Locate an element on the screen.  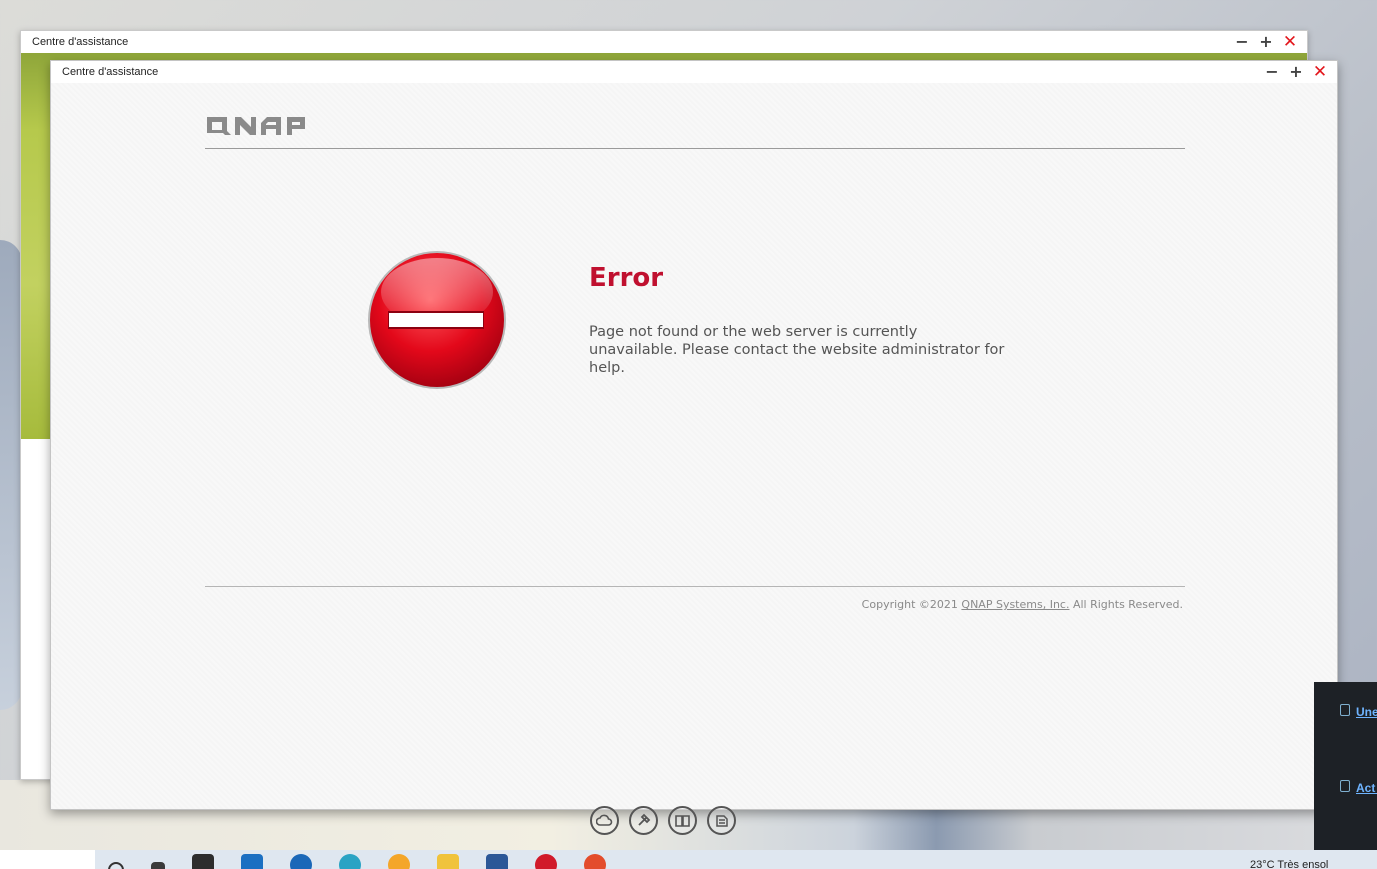
copyright-suffix: All Rights Reserved. is located at coordinates (1126, 604).